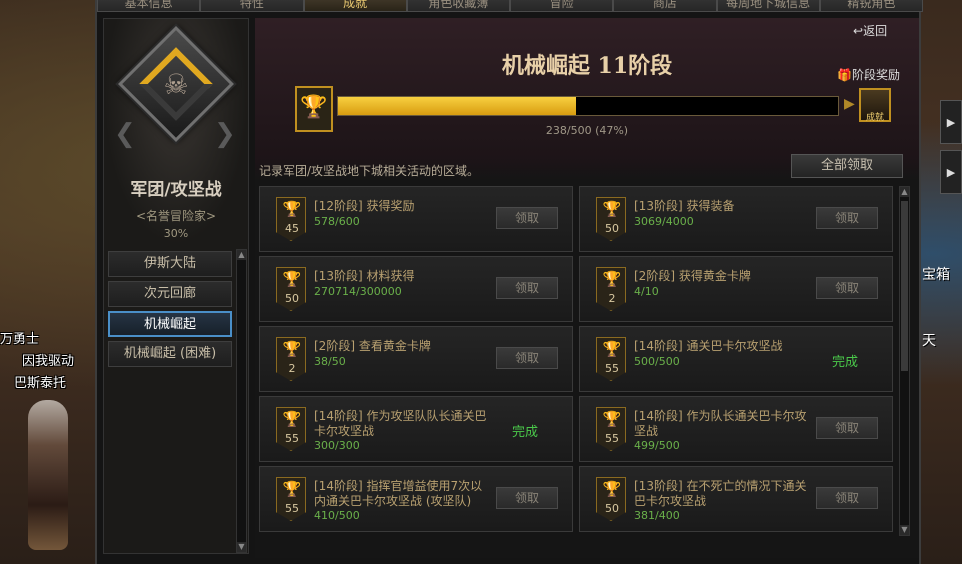 The width and height of the screenshot is (962, 564). Describe the element at coordinates (587, 66) in the screenshot. I see `stage-title: 机械崛起 11阶段` at that location.